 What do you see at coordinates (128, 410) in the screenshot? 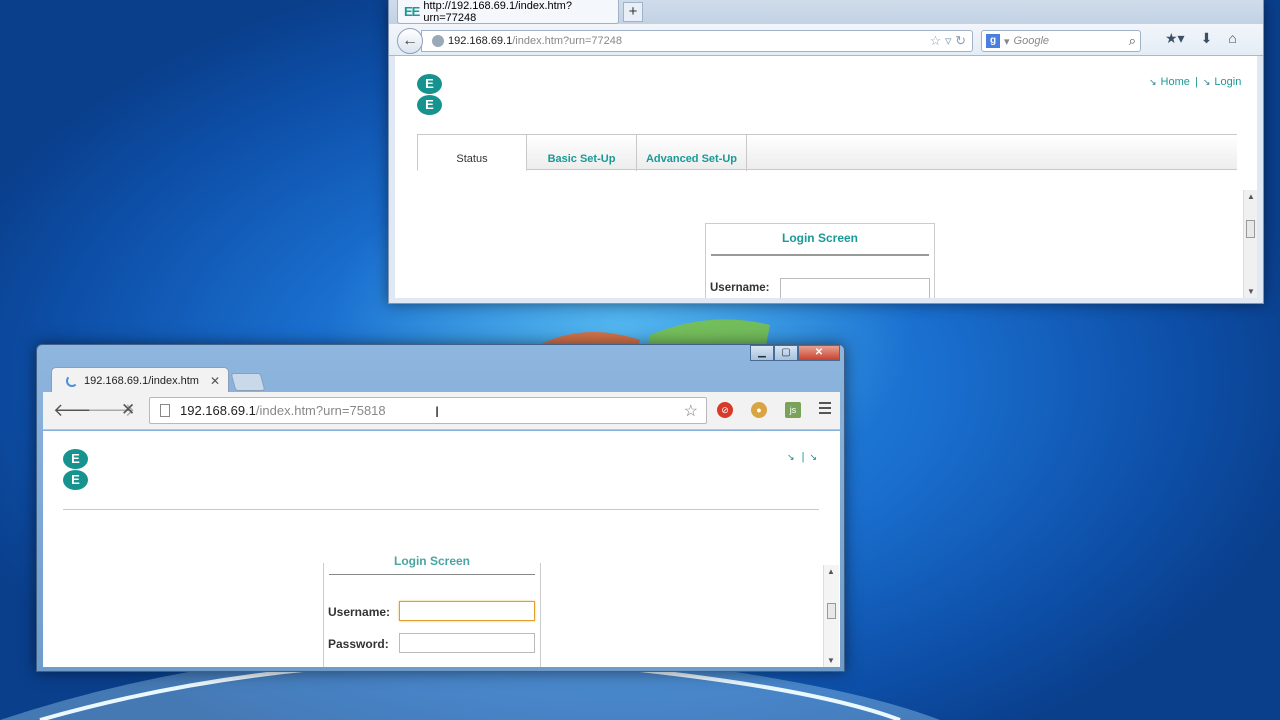
I see `stop-button: ✕` at bounding box center [128, 410].